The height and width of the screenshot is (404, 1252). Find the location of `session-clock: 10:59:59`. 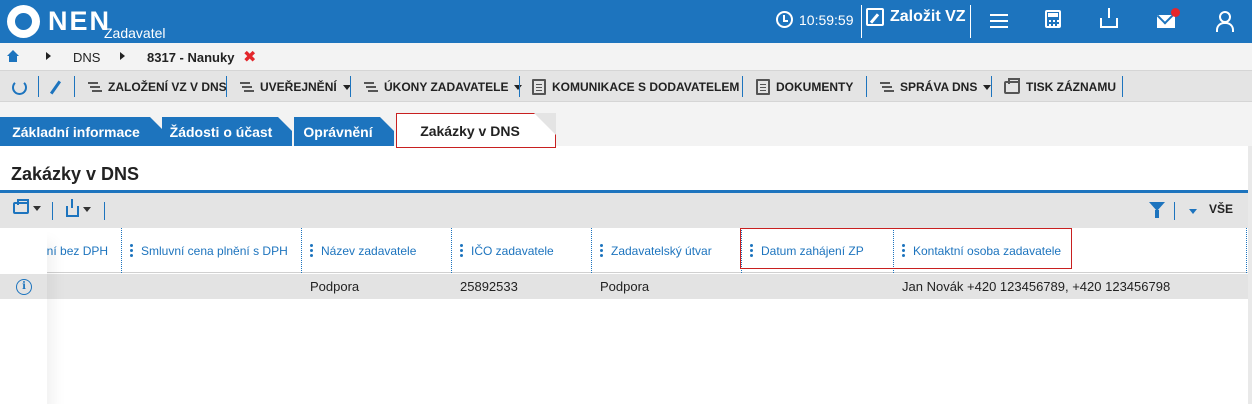

session-clock: 10:59:59 is located at coordinates (815, 19).